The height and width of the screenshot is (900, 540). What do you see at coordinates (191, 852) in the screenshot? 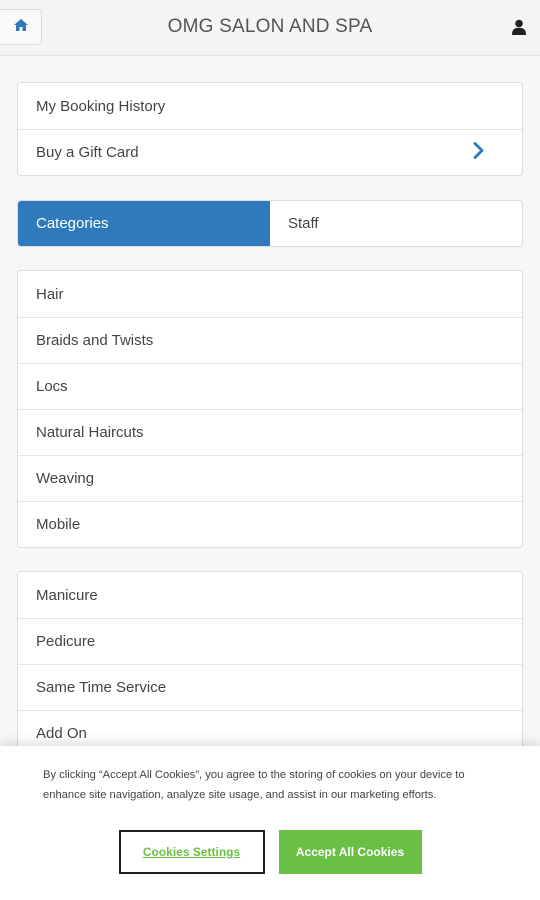
I see `cookies-settings-button: Cookies Settings` at bounding box center [191, 852].